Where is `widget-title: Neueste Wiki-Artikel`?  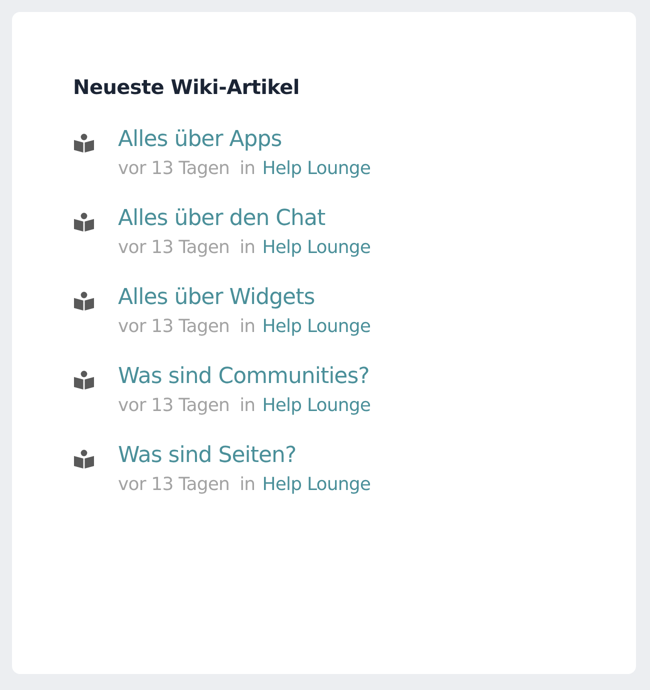 widget-title: Neueste Wiki-Artikel is located at coordinates (186, 87).